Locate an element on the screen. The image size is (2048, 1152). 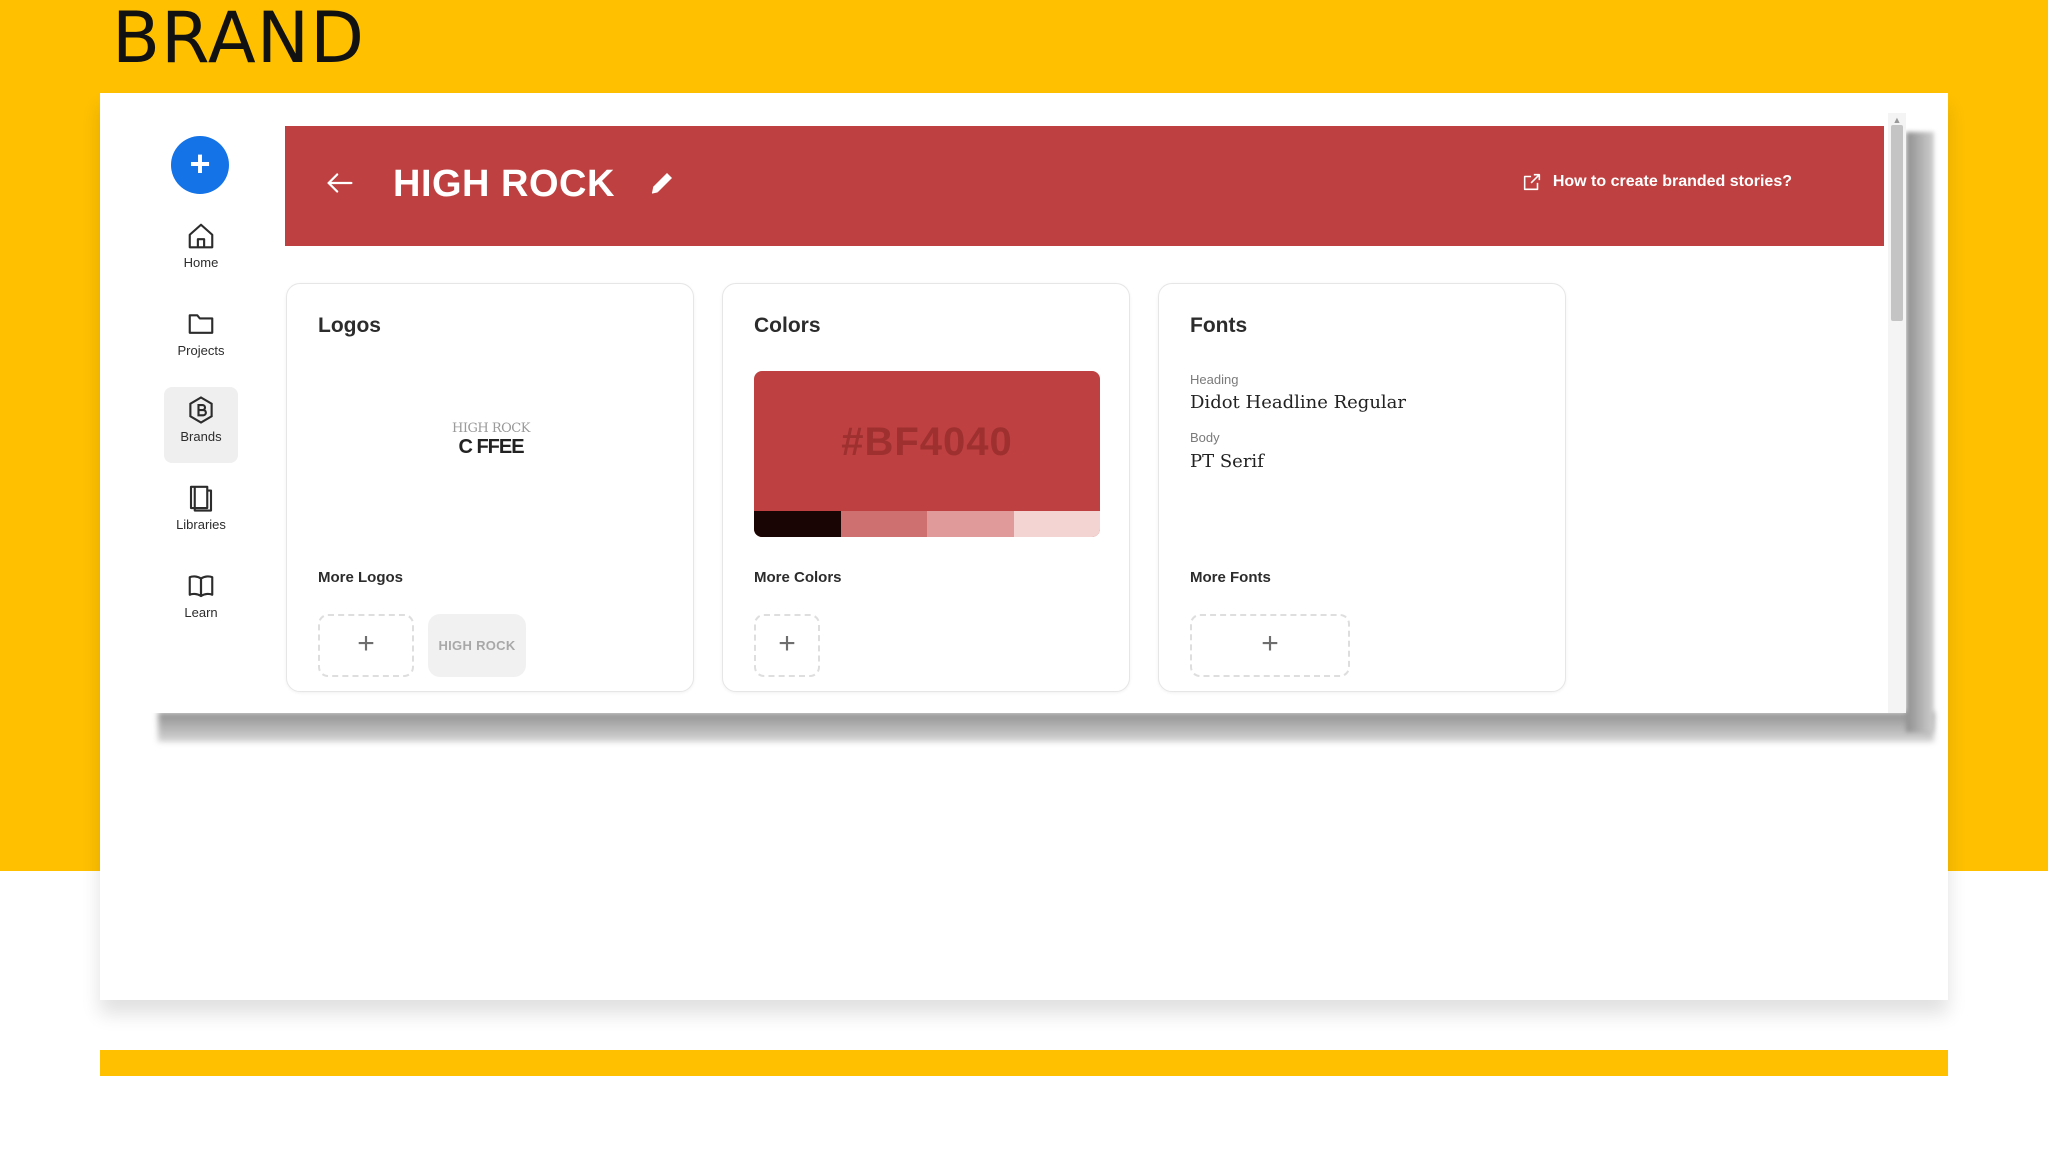
scrollbar-thumb is located at coordinates (1897, 223).